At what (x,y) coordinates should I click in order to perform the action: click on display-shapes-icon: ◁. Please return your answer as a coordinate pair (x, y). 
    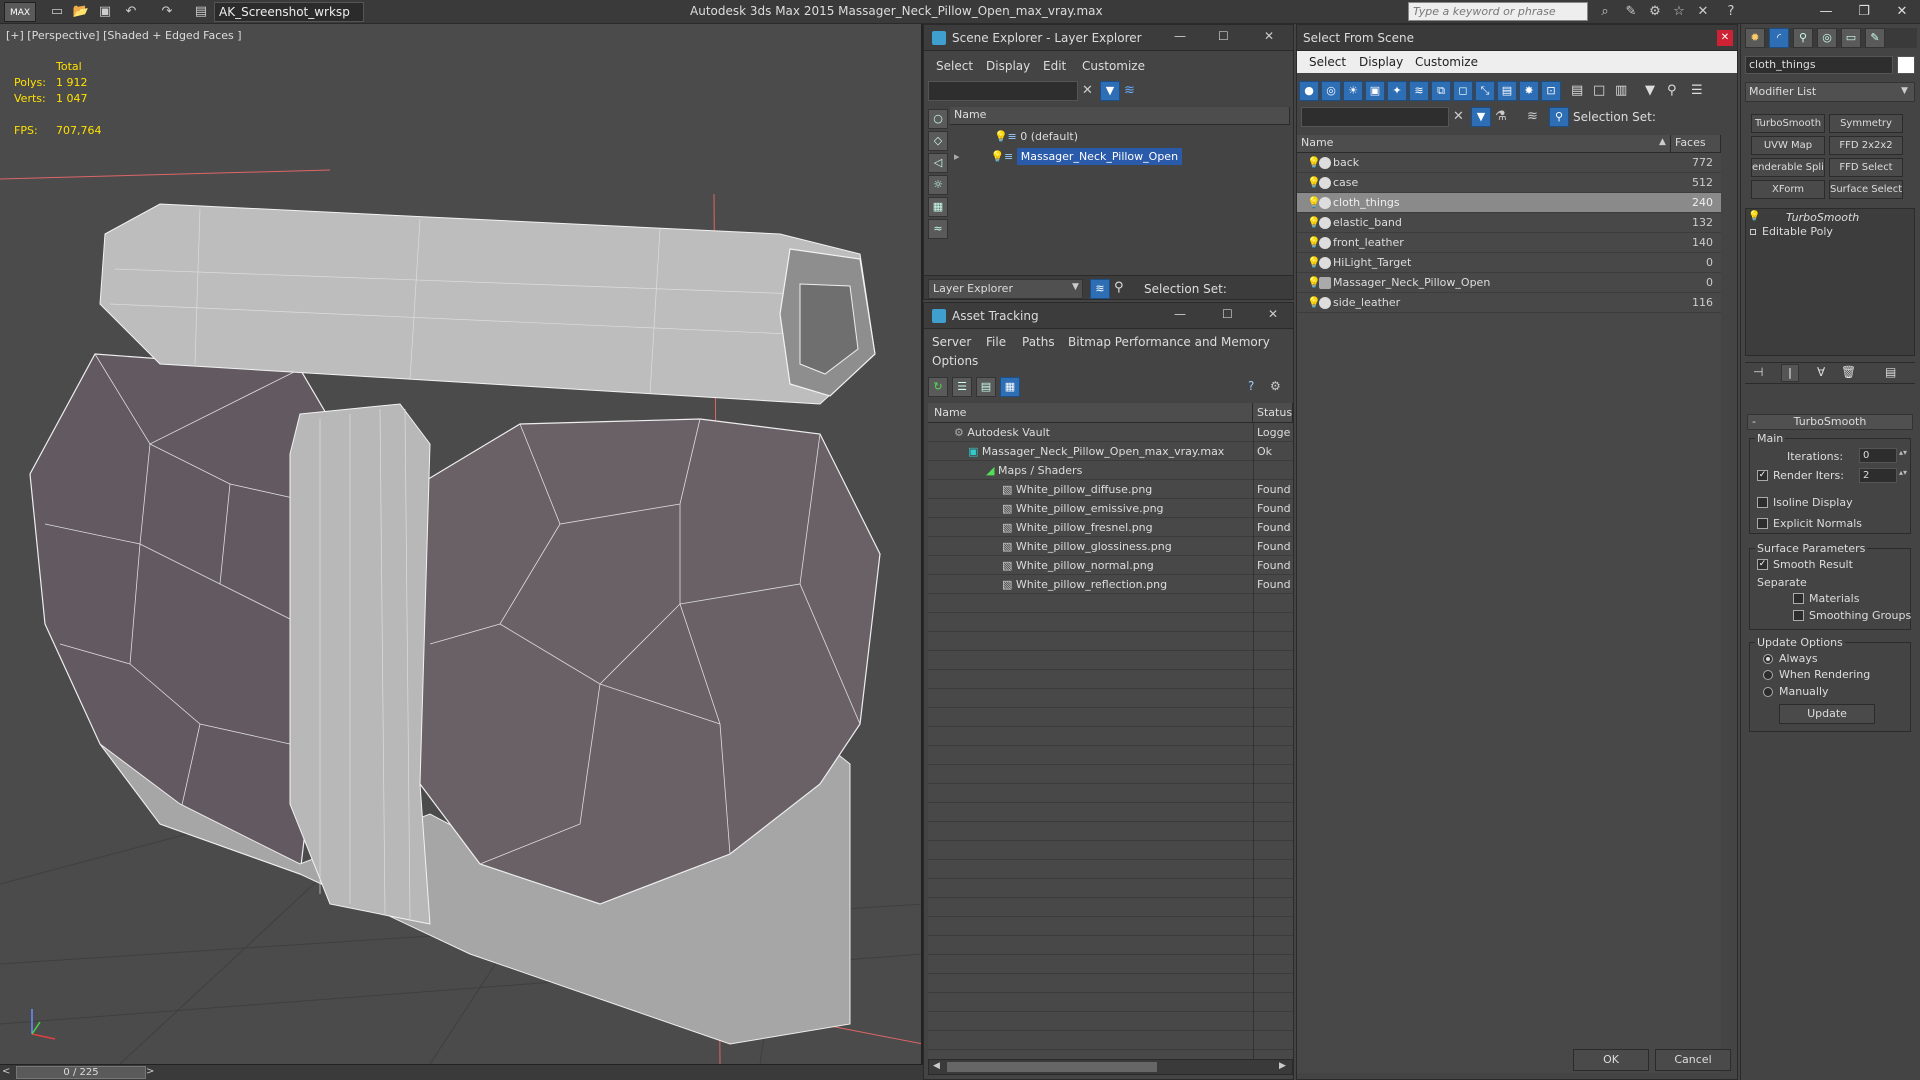
    Looking at the image, I should click on (938, 163).